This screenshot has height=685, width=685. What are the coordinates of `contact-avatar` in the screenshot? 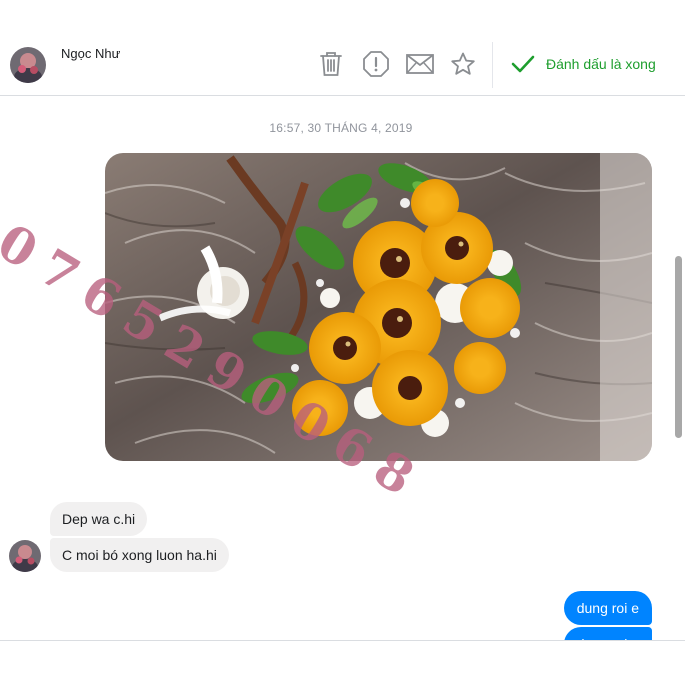 It's located at (28, 65).